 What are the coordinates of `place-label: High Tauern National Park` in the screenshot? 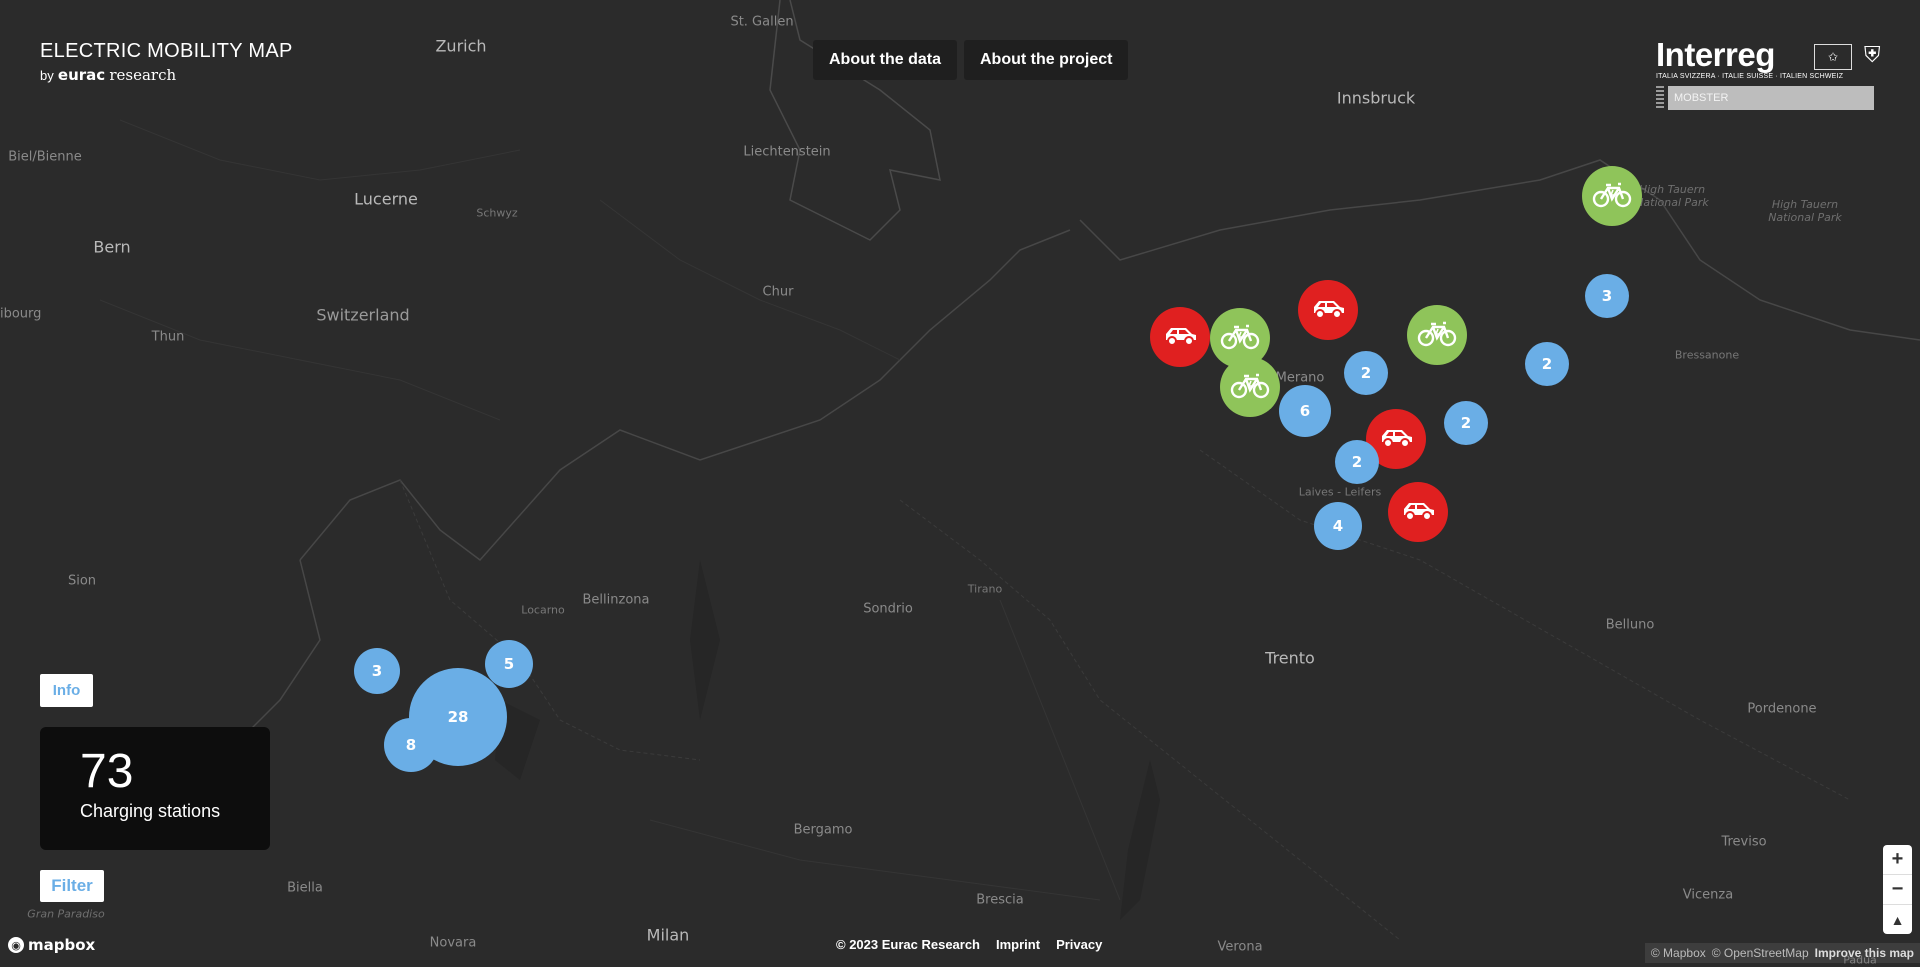 It's located at (1805, 211).